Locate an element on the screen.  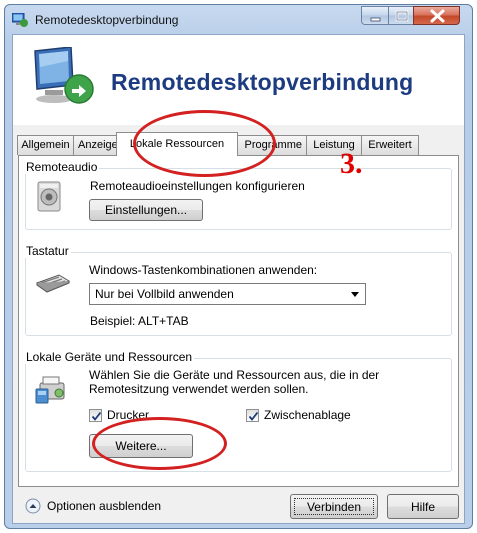
tastatur-example: Beispiel: ALT+TAB is located at coordinates (139, 321).